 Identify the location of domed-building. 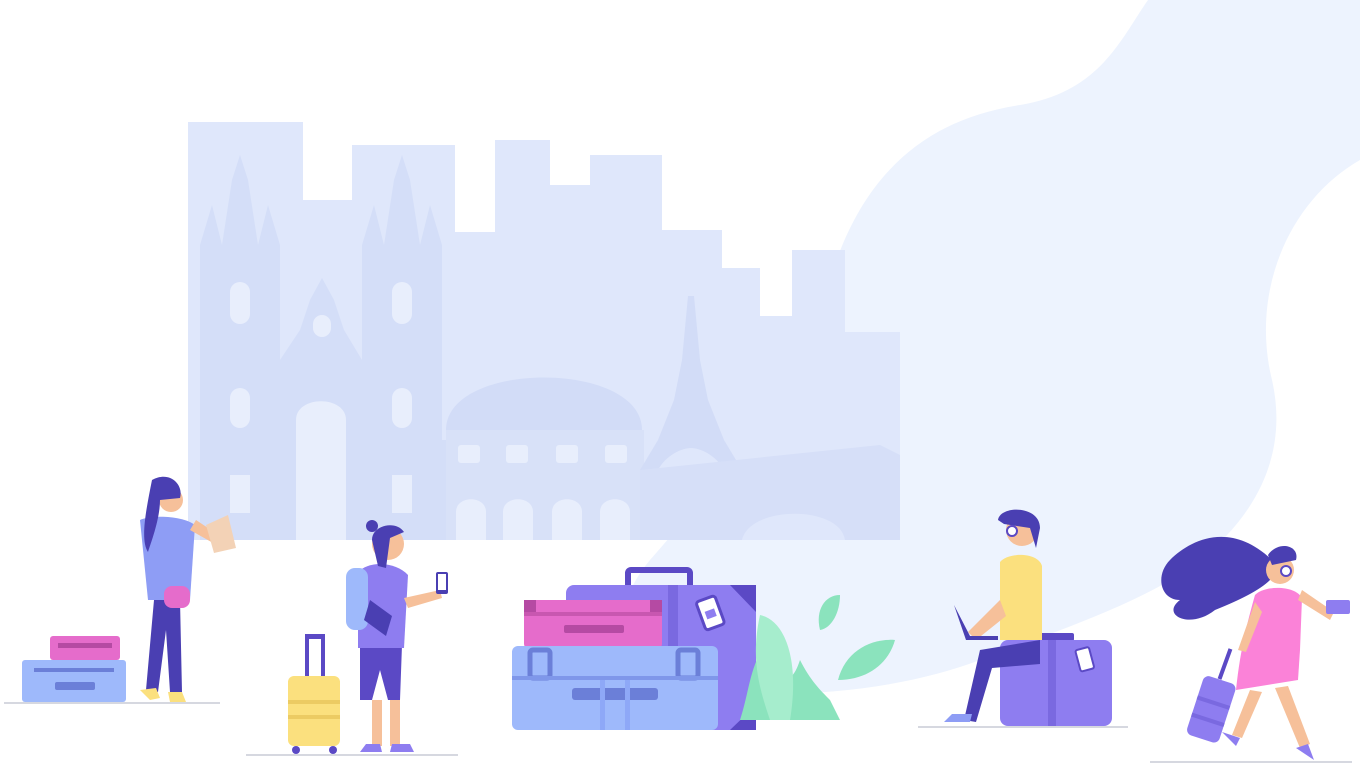
(545, 458).